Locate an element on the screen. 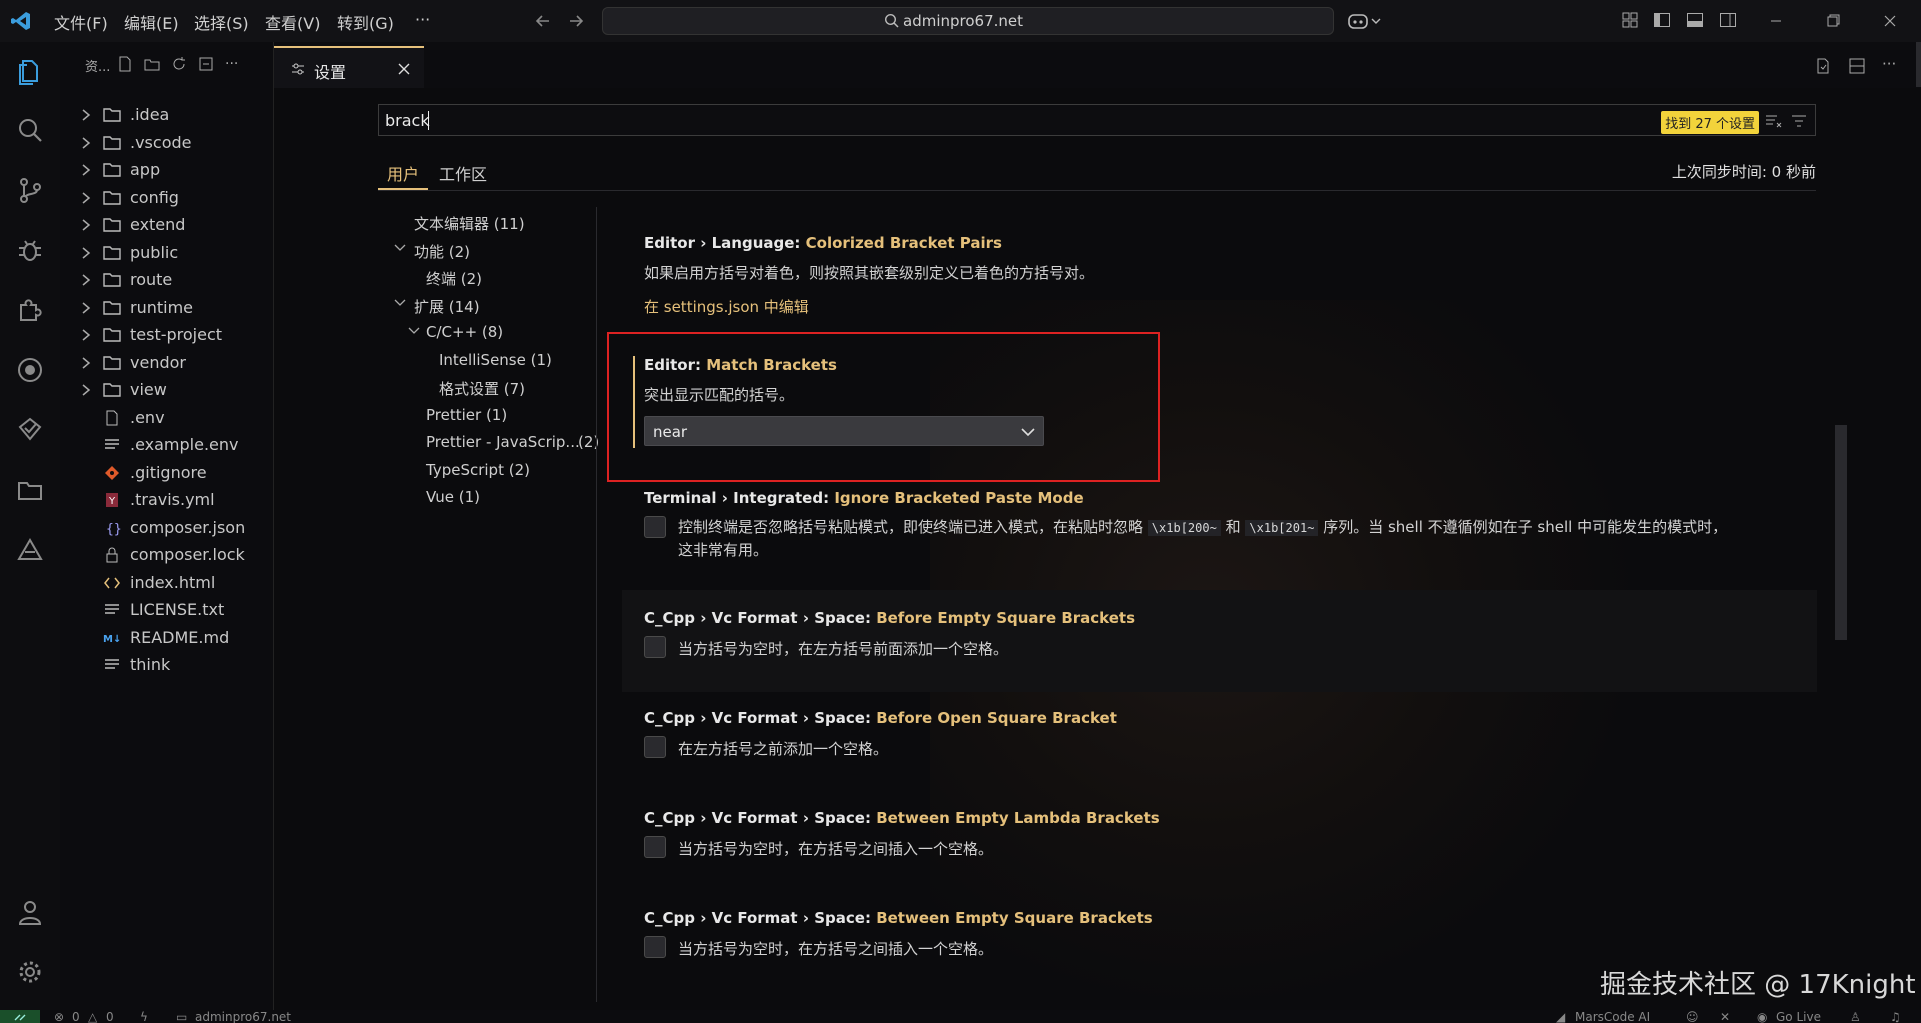  ignore-bracketed-paste-checkbox is located at coordinates (655, 527).